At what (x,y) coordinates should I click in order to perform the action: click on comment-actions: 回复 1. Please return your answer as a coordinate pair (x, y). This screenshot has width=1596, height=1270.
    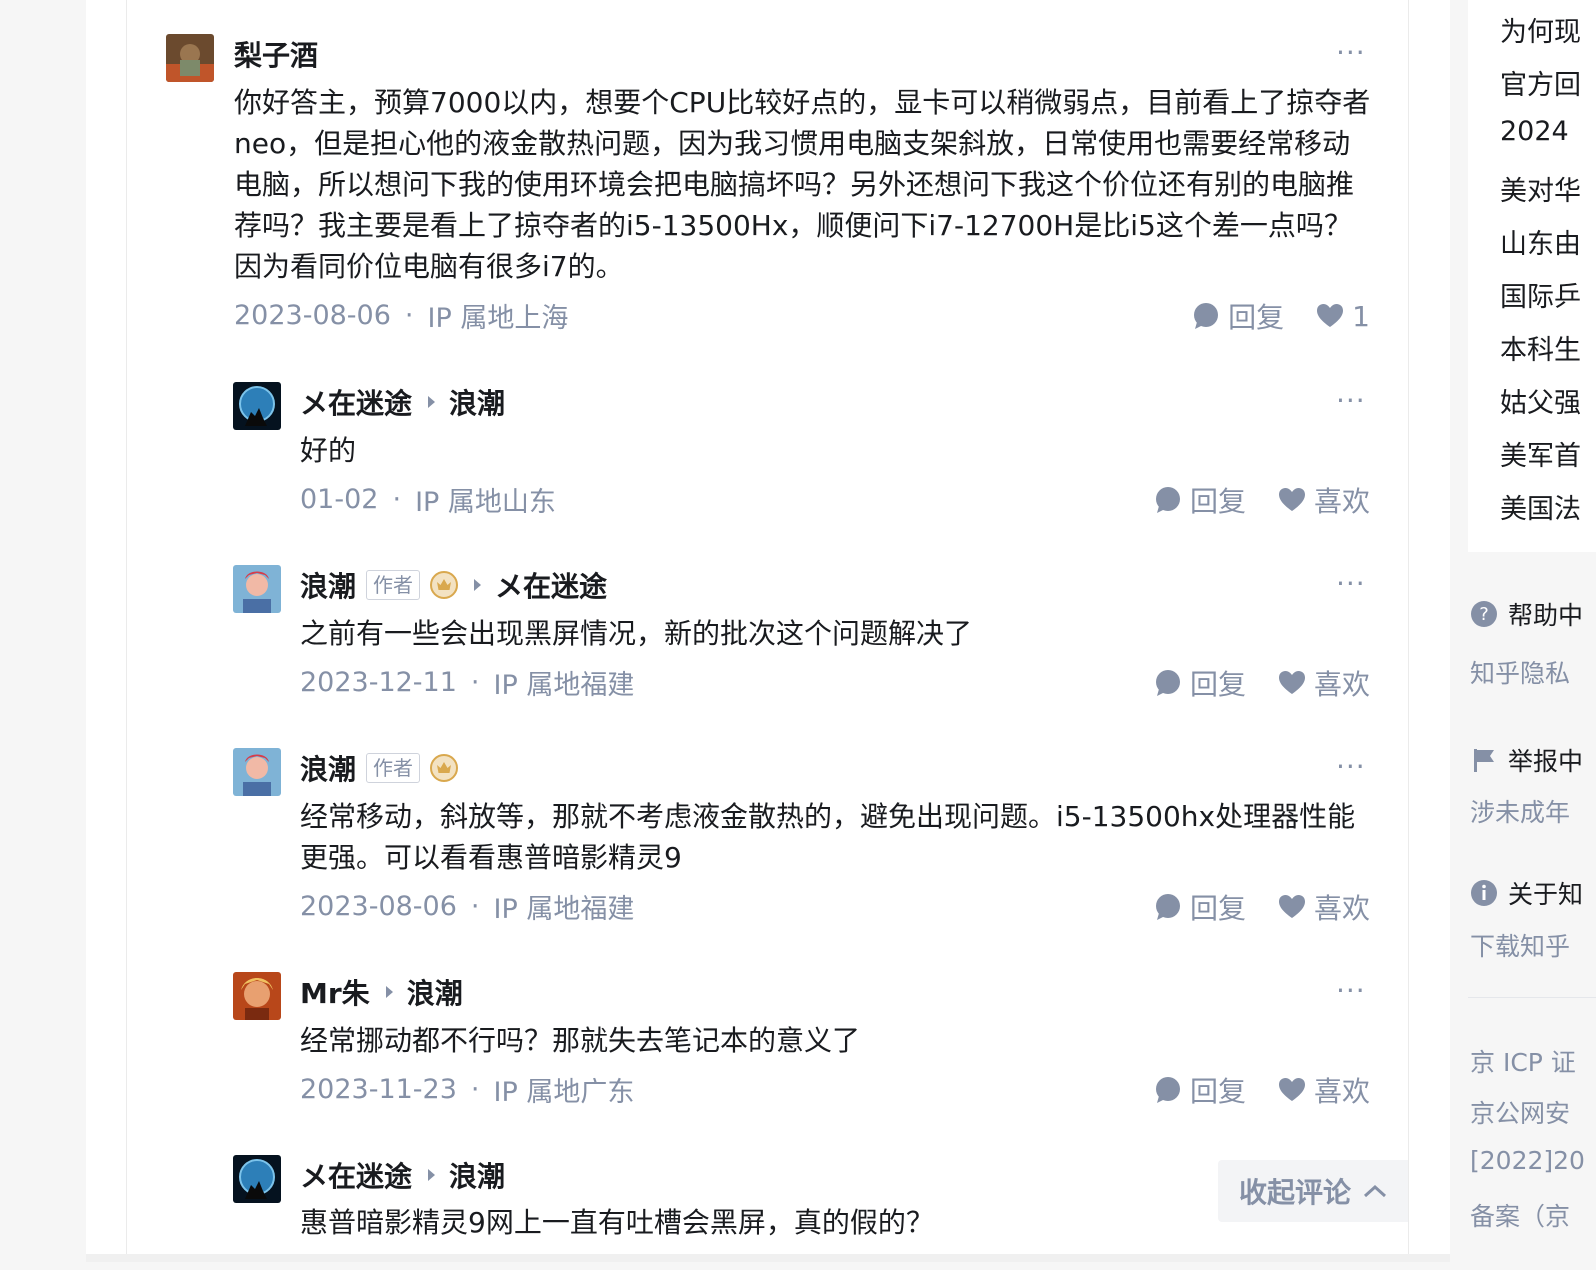
    Looking at the image, I should click on (1281, 316).